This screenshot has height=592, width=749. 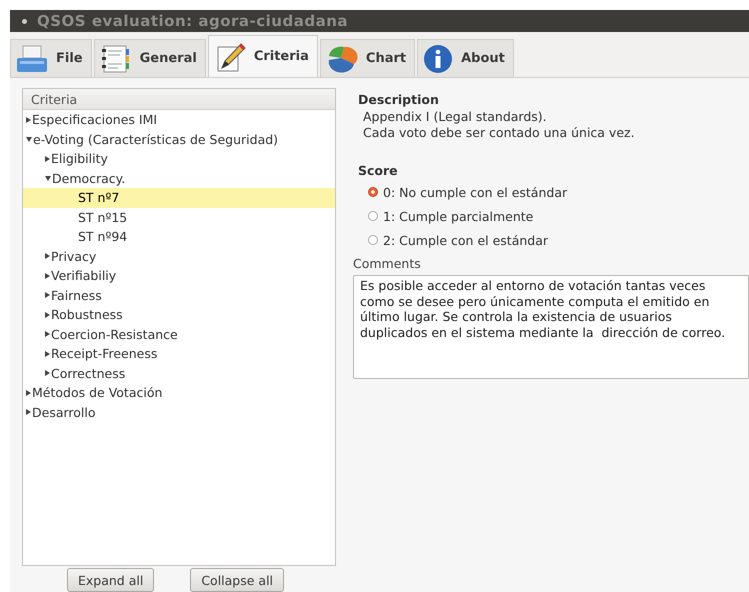 What do you see at coordinates (438, 59) in the screenshot?
I see `info-icon` at bounding box center [438, 59].